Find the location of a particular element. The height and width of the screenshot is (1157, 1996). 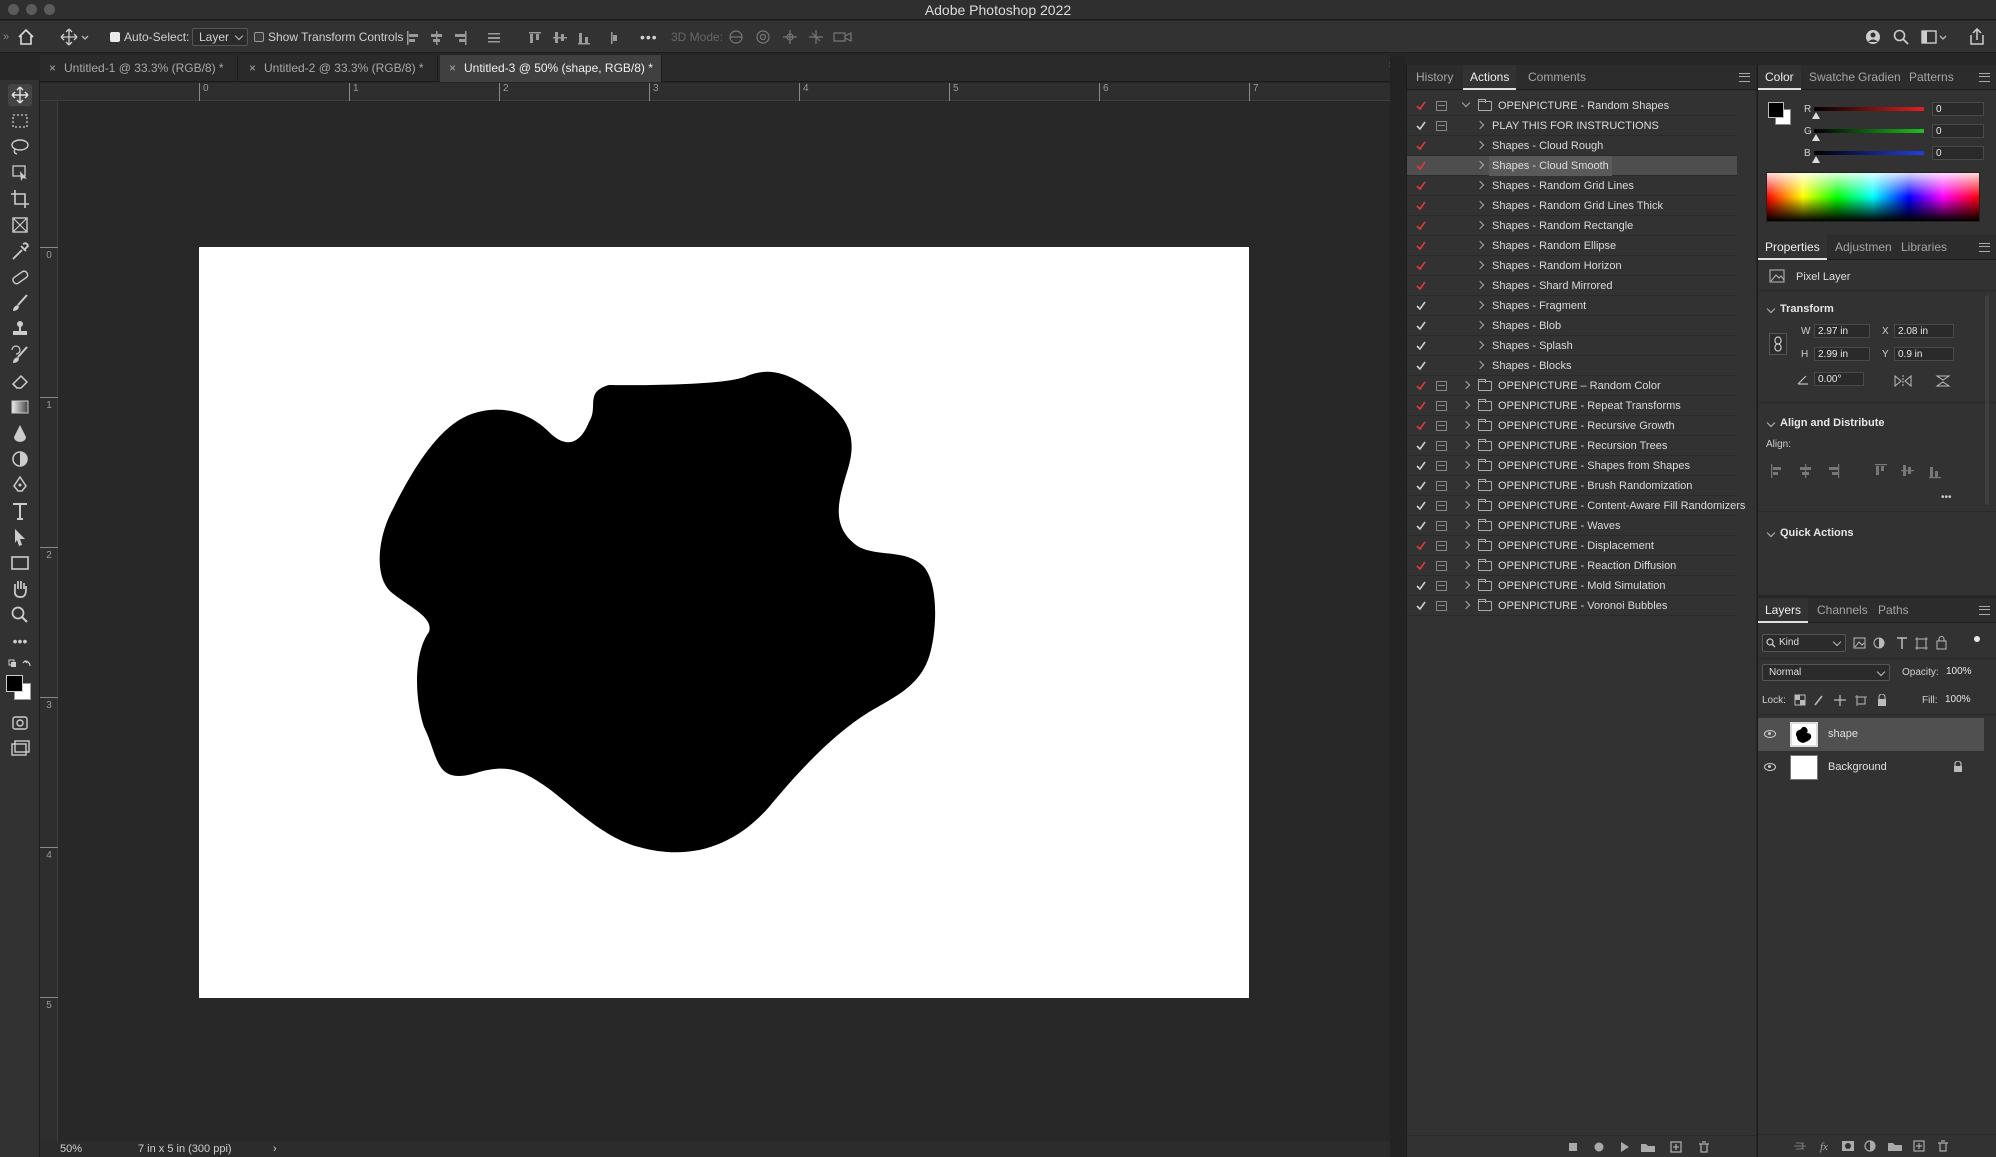

healing-brush-tool-icon is located at coordinates (20, 277).